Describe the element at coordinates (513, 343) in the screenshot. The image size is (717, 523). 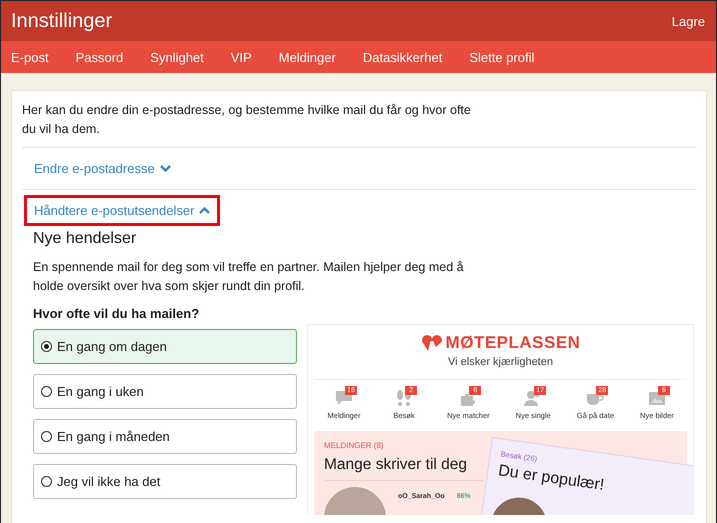
I see `brand-name: MØTEPLASSEN` at that location.